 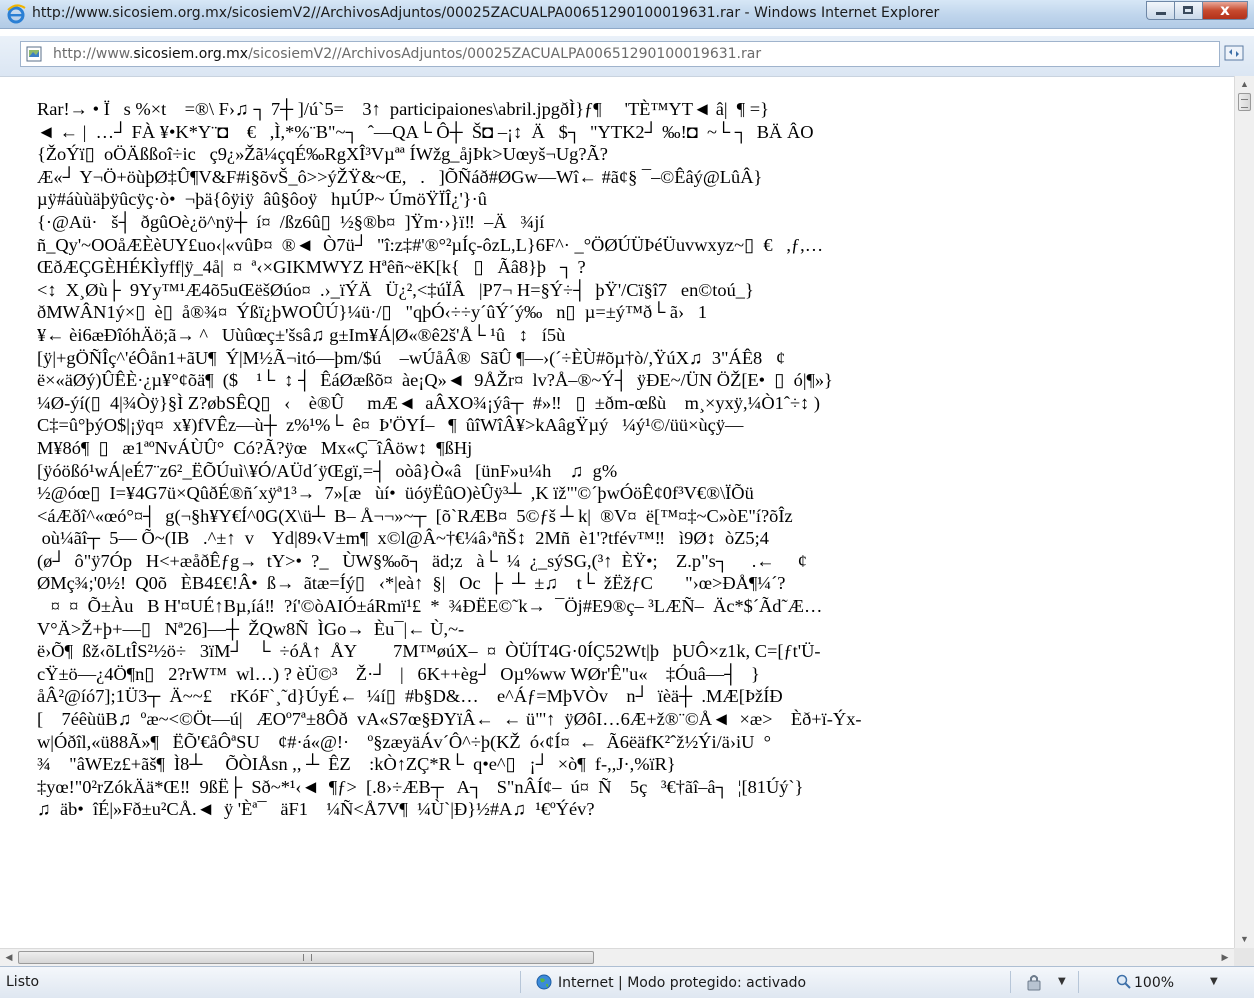 What do you see at coordinates (1244, 512) in the screenshot?
I see `vertical-scrollbar: ▲ ▼` at bounding box center [1244, 512].